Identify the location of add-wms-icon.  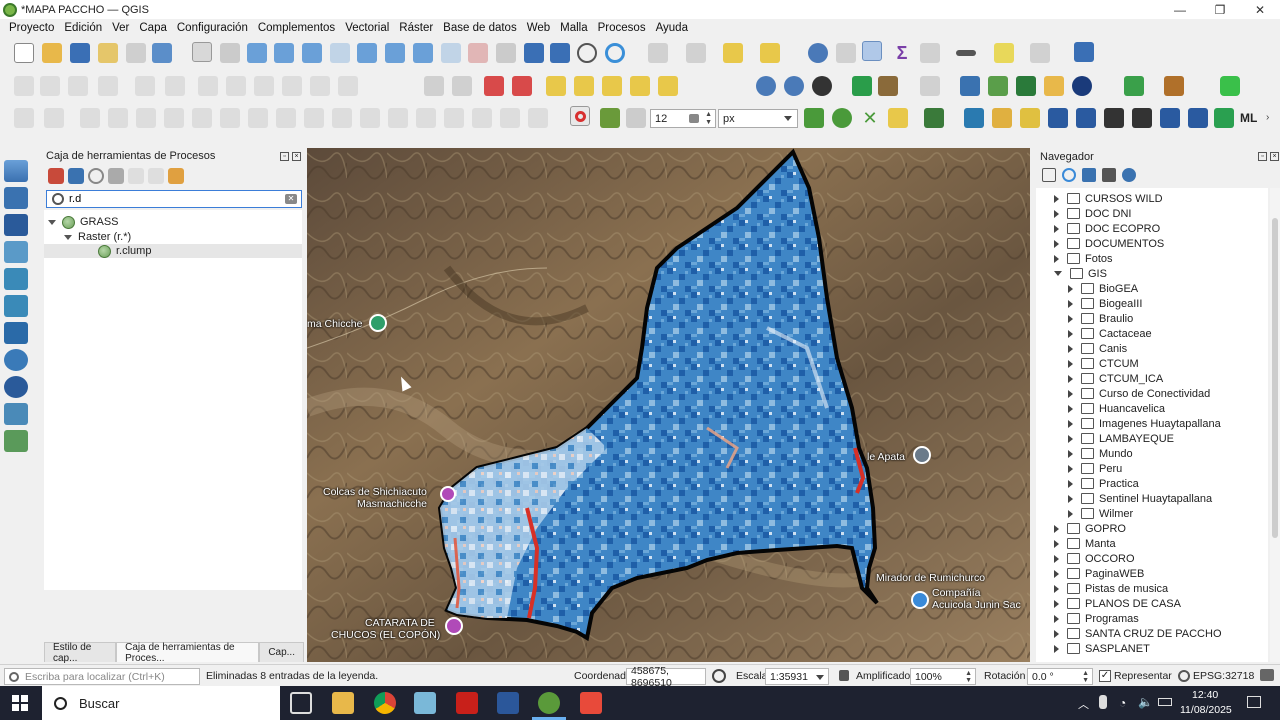
(766, 86).